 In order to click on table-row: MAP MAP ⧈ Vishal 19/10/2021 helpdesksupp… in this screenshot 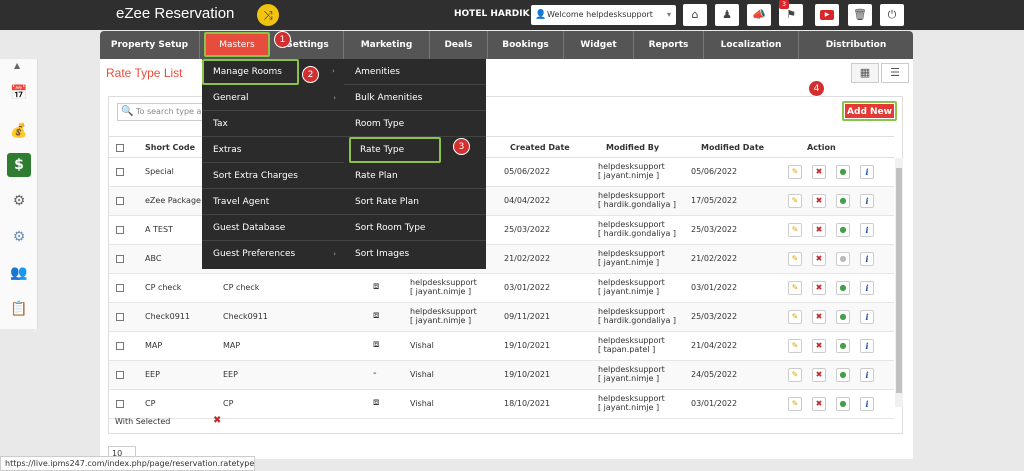, I will do `click(501, 346)`.